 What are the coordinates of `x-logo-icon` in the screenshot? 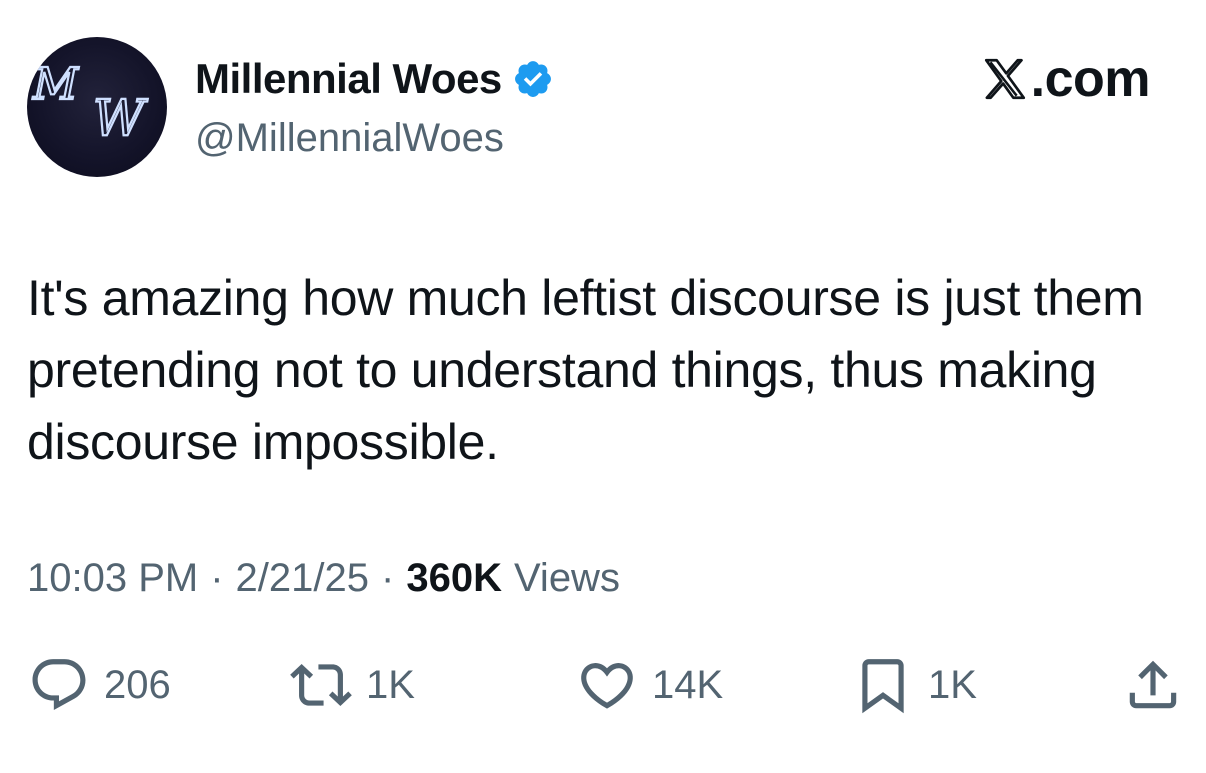 It's located at (1004, 79).